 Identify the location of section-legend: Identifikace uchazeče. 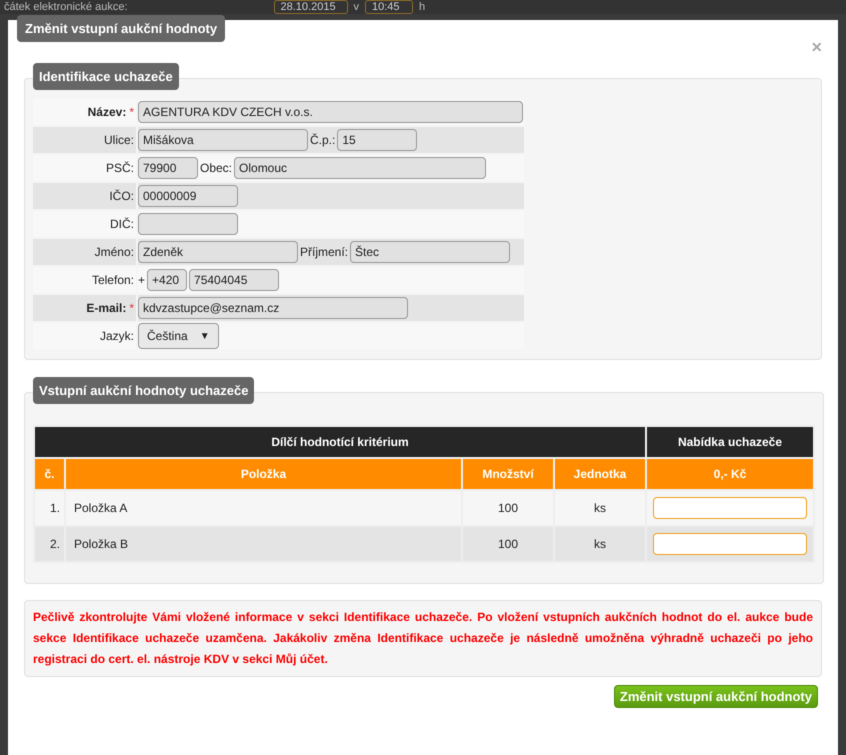
(106, 76).